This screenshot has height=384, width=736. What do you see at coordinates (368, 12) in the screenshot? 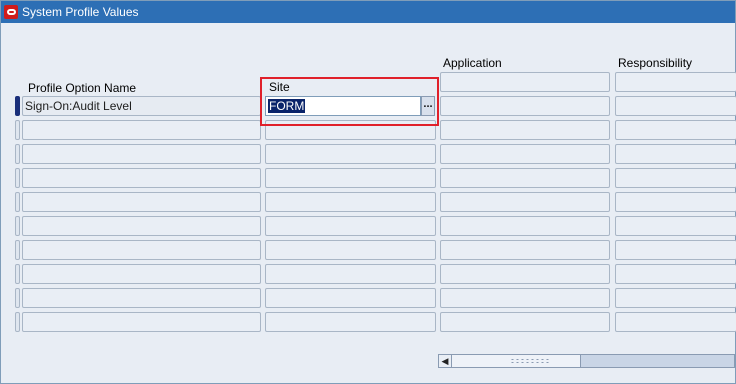
I see `title-bar: System Profile Values` at bounding box center [368, 12].